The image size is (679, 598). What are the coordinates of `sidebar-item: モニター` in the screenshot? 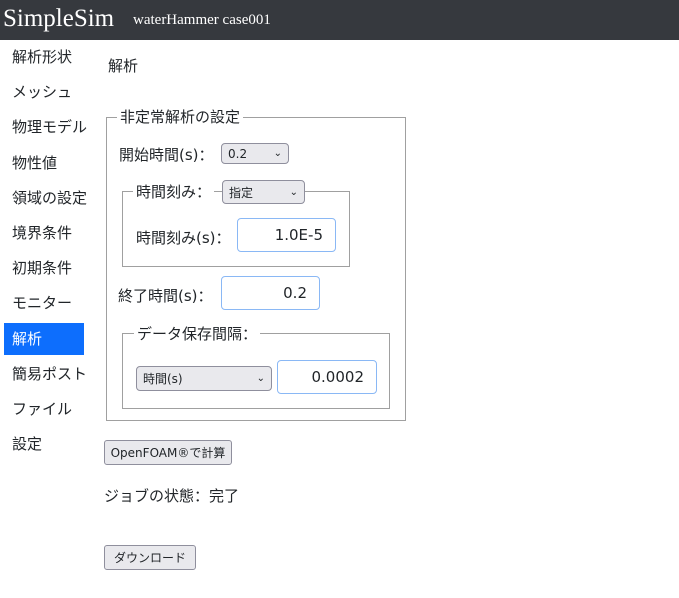 It's located at (44, 303).